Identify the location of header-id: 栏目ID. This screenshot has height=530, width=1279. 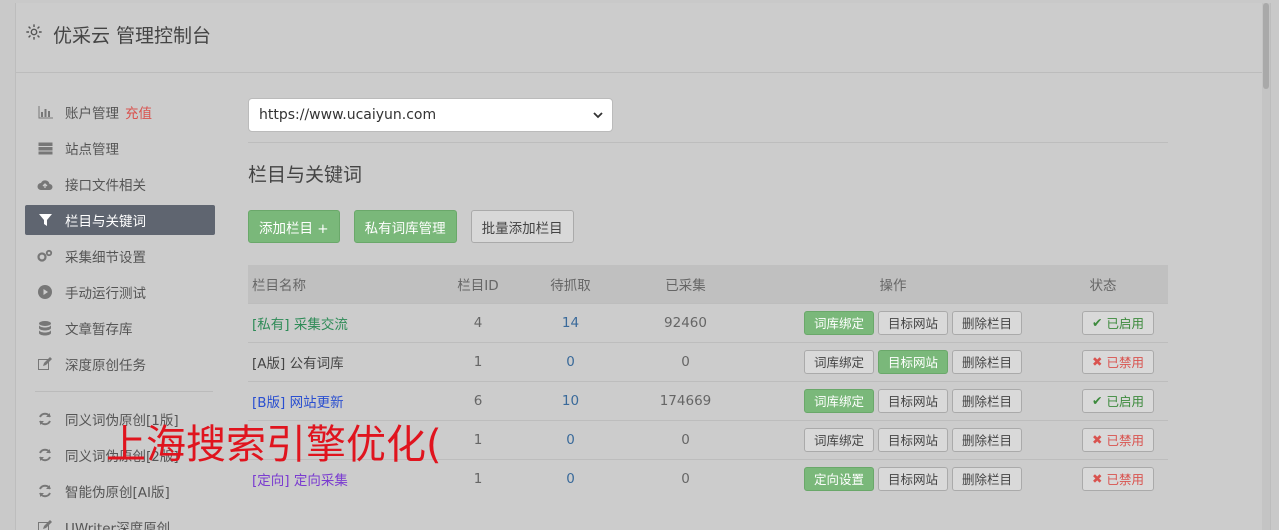
(478, 285).